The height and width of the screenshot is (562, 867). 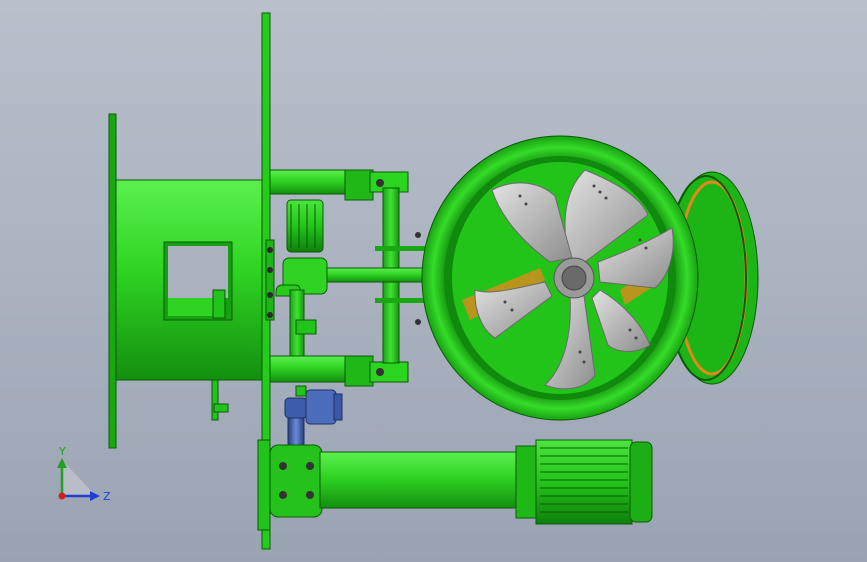 I want to click on coordinate-triad: Y Z, so click(x=84, y=474).